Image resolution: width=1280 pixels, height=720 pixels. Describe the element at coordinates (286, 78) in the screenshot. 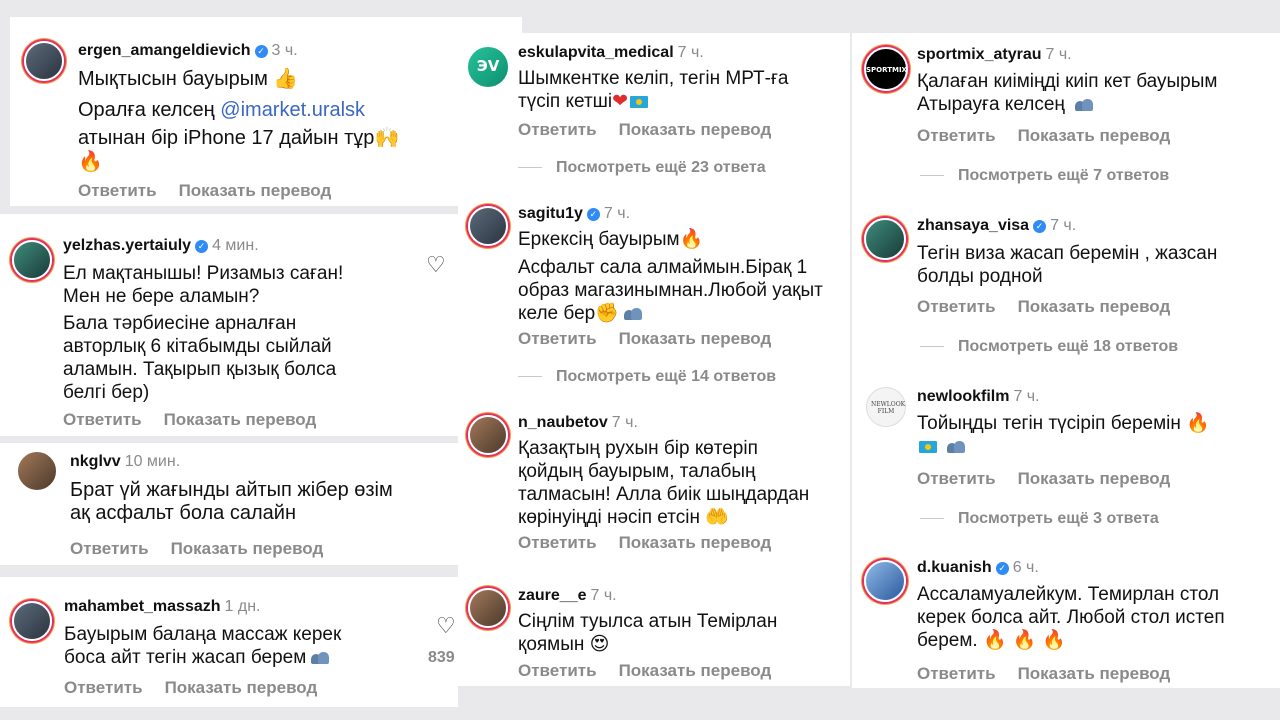

I see `thumbs-up-emoji-icon: 👍` at that location.